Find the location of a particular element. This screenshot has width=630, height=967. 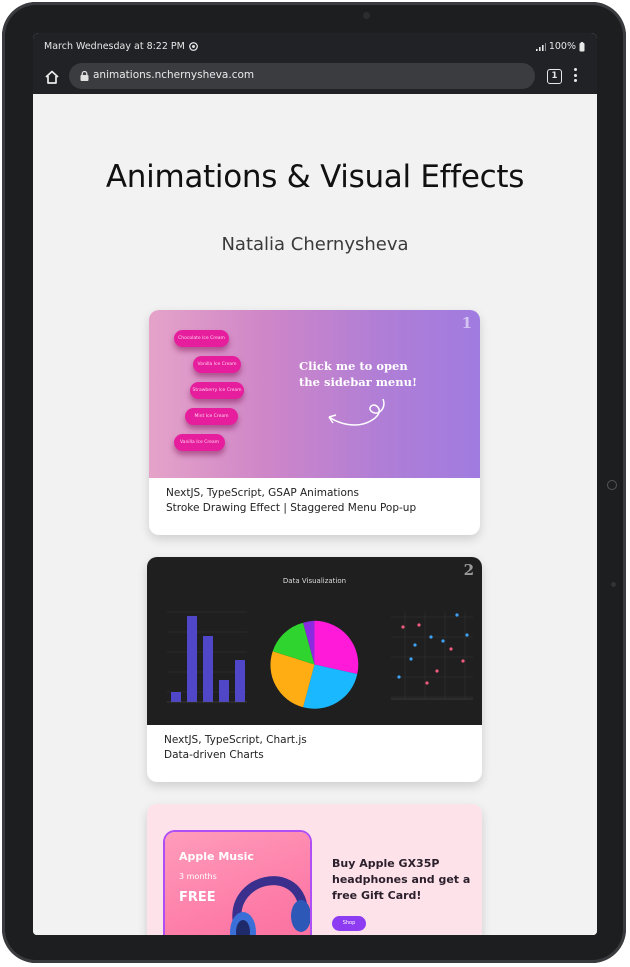

mini-scatter-chart is located at coordinates (432, 656).